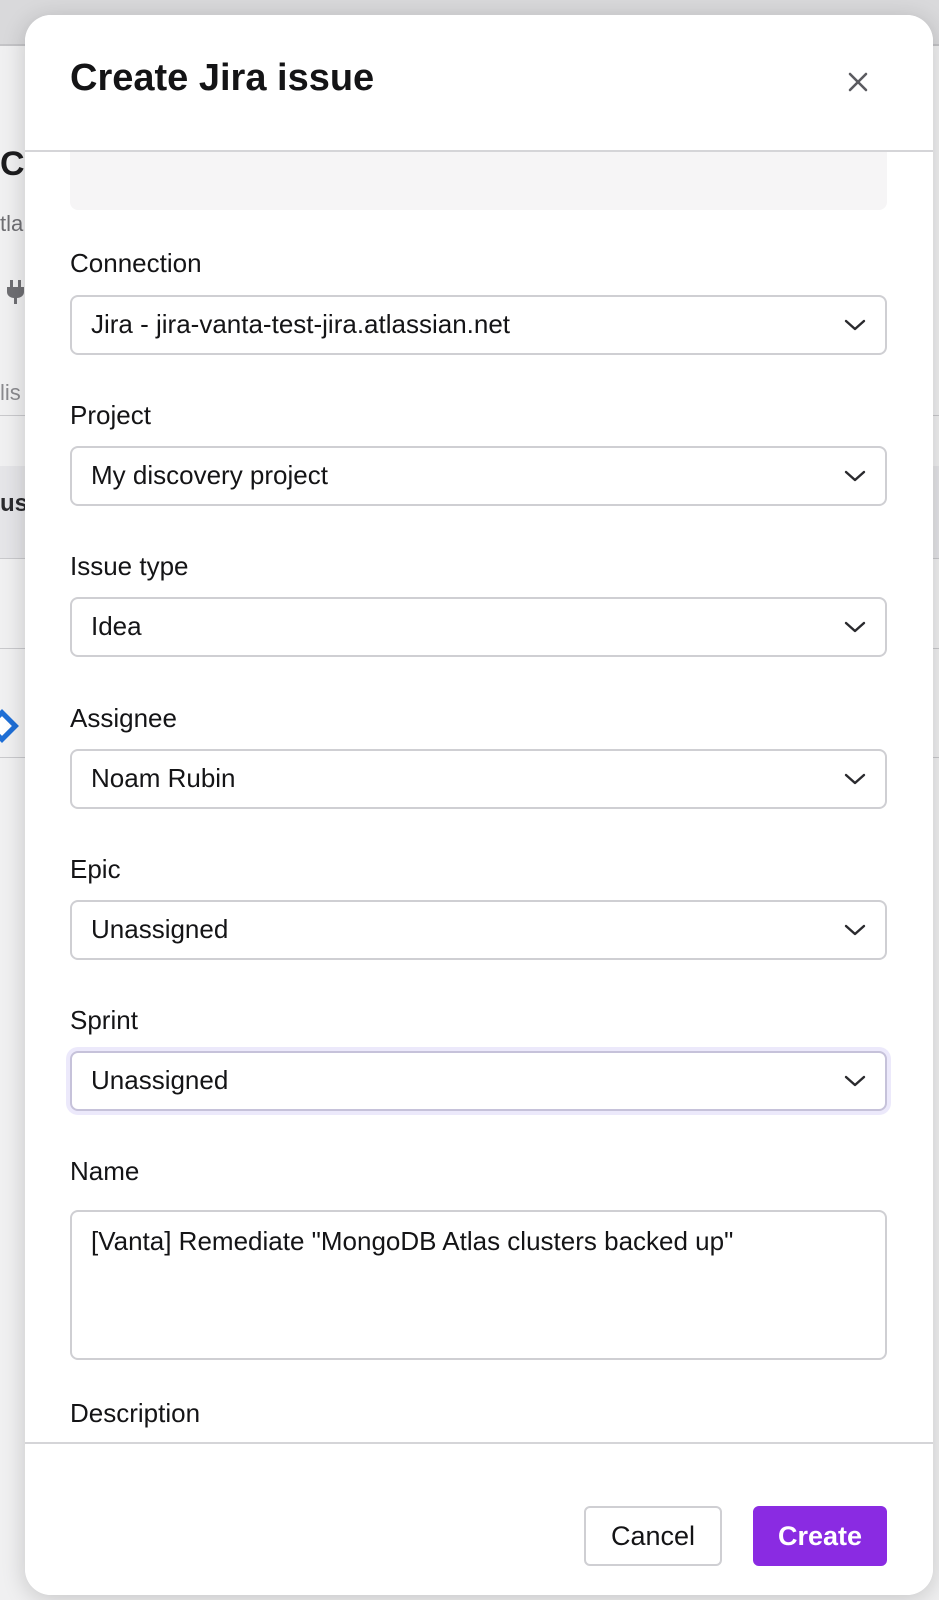 The width and height of the screenshot is (939, 1600). What do you see at coordinates (105, 1171) in the screenshot?
I see `name-label: Name` at bounding box center [105, 1171].